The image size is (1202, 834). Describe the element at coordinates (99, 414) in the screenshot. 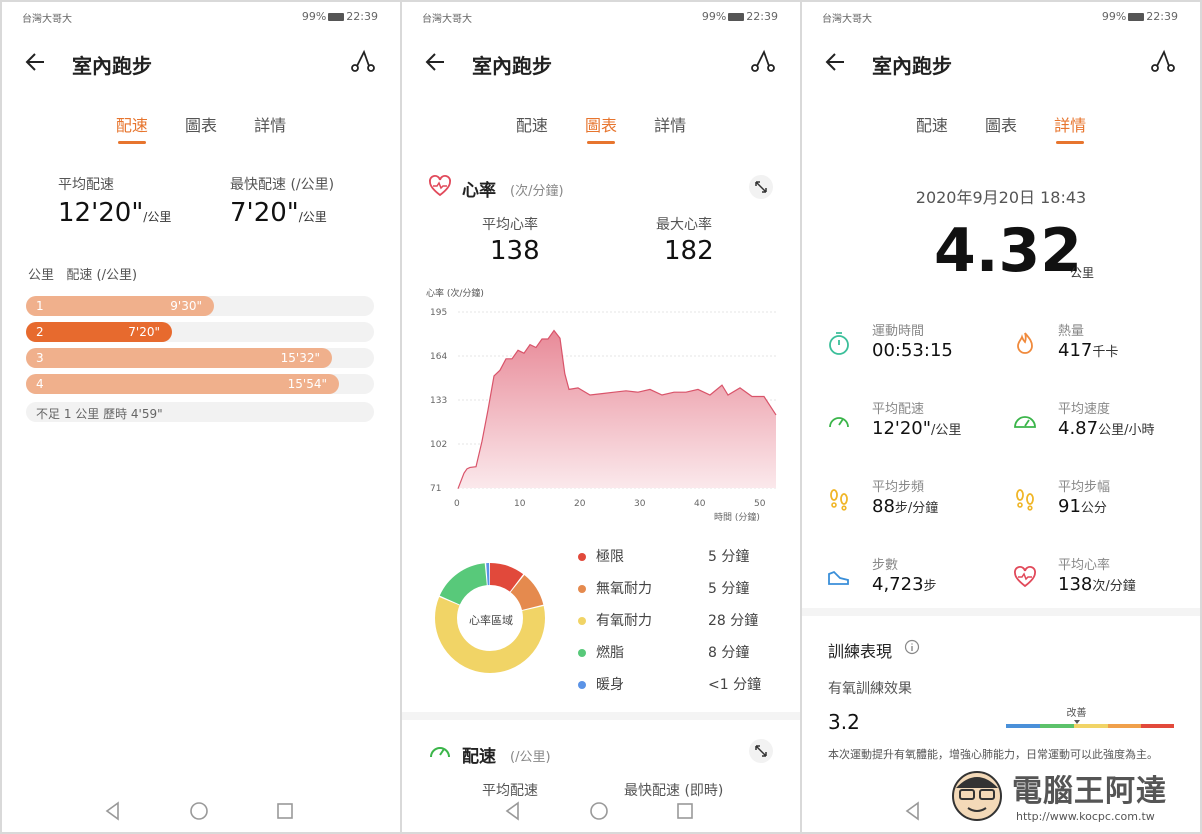

I see `pace-remainder-text: 不足 1 公里 歷時 4'59"` at that location.